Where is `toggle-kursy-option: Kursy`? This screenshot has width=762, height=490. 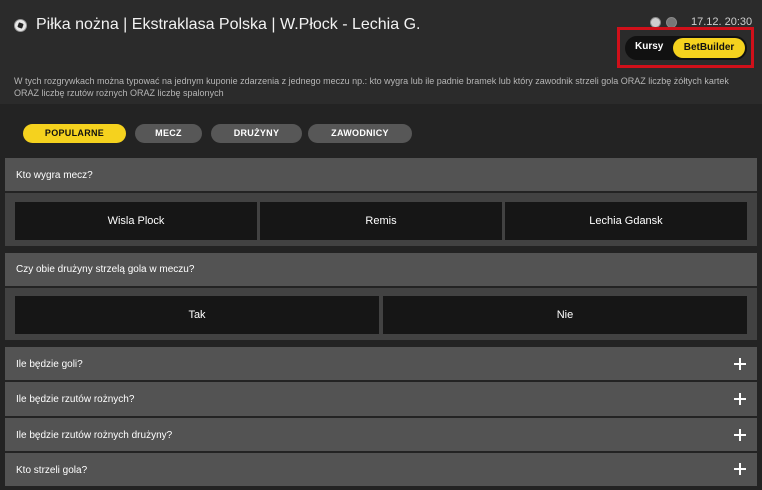 toggle-kursy-option: Kursy is located at coordinates (649, 46).